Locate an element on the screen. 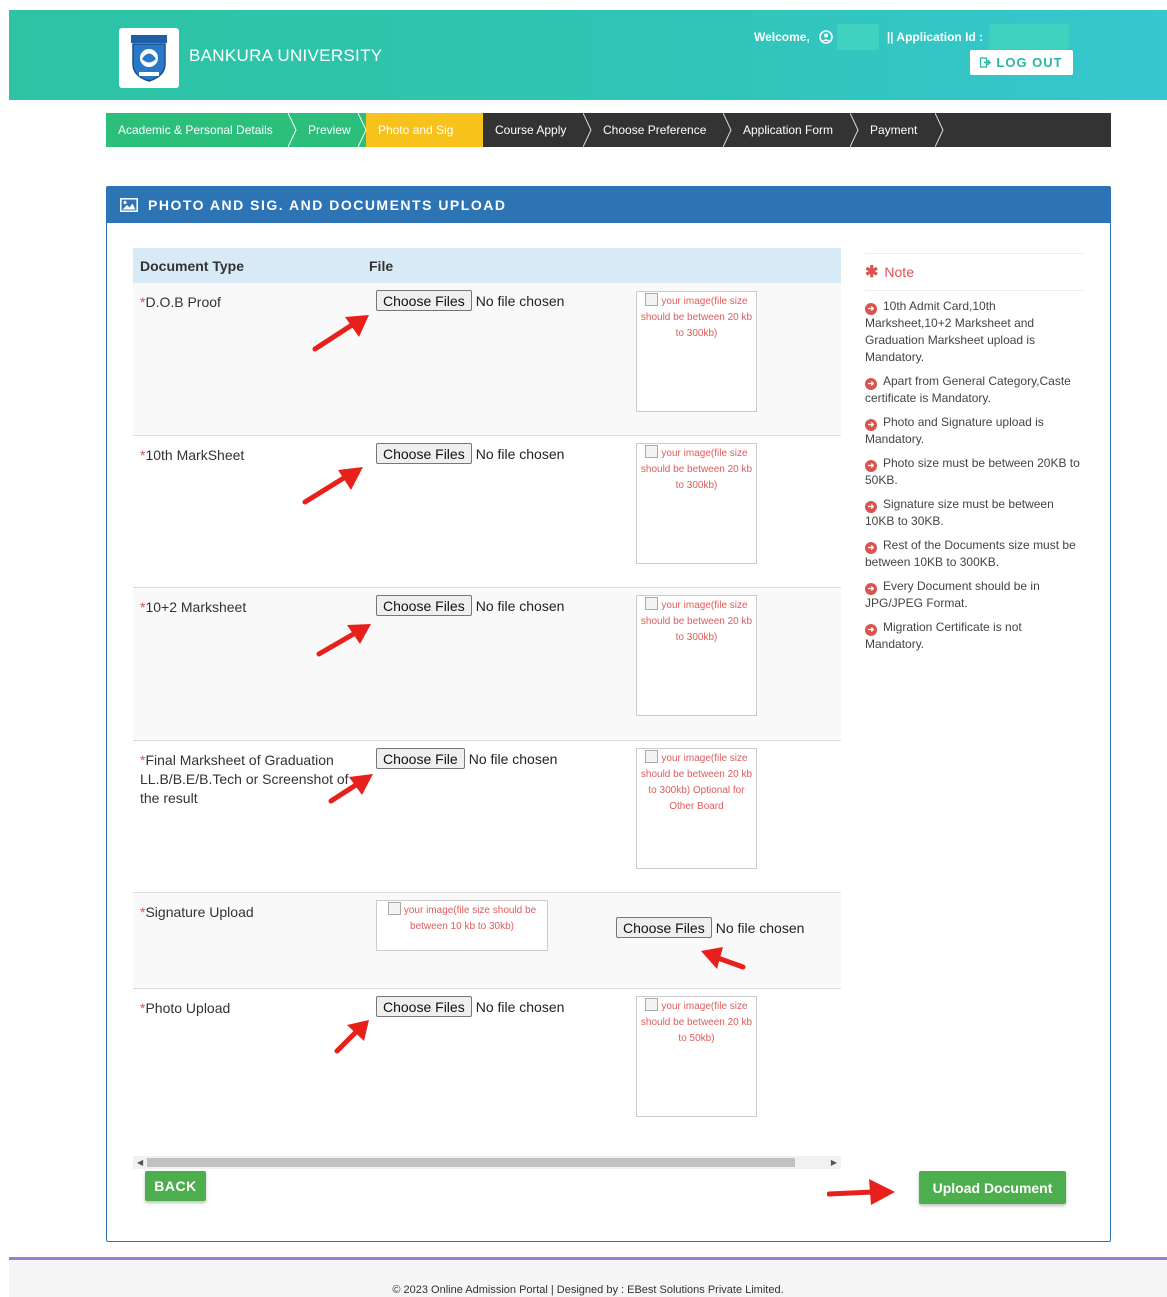 Image resolution: width=1167 pixels, height=1297 pixels. document-label: *Signature Upload is located at coordinates (197, 912).